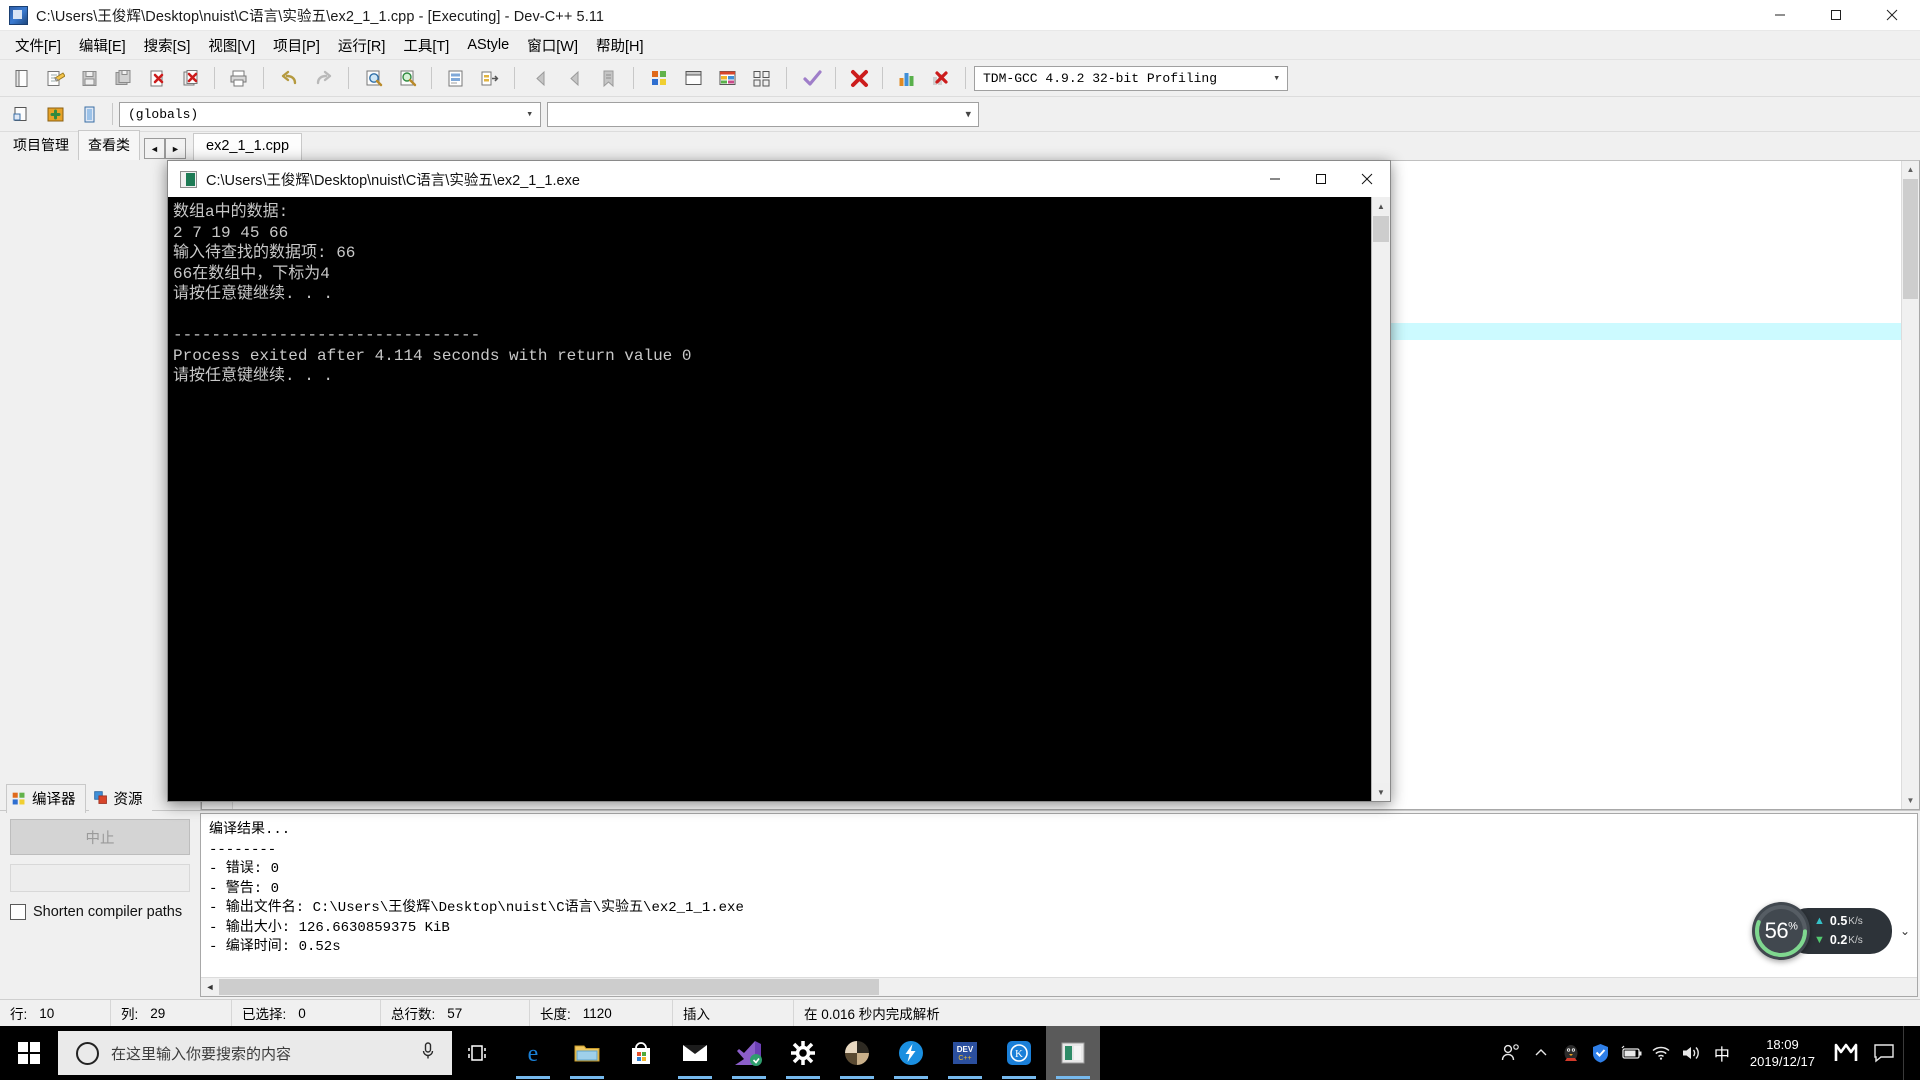 Image resolution: width=1920 pixels, height=1080 pixels. I want to click on battery-icon, so click(1631, 1053).